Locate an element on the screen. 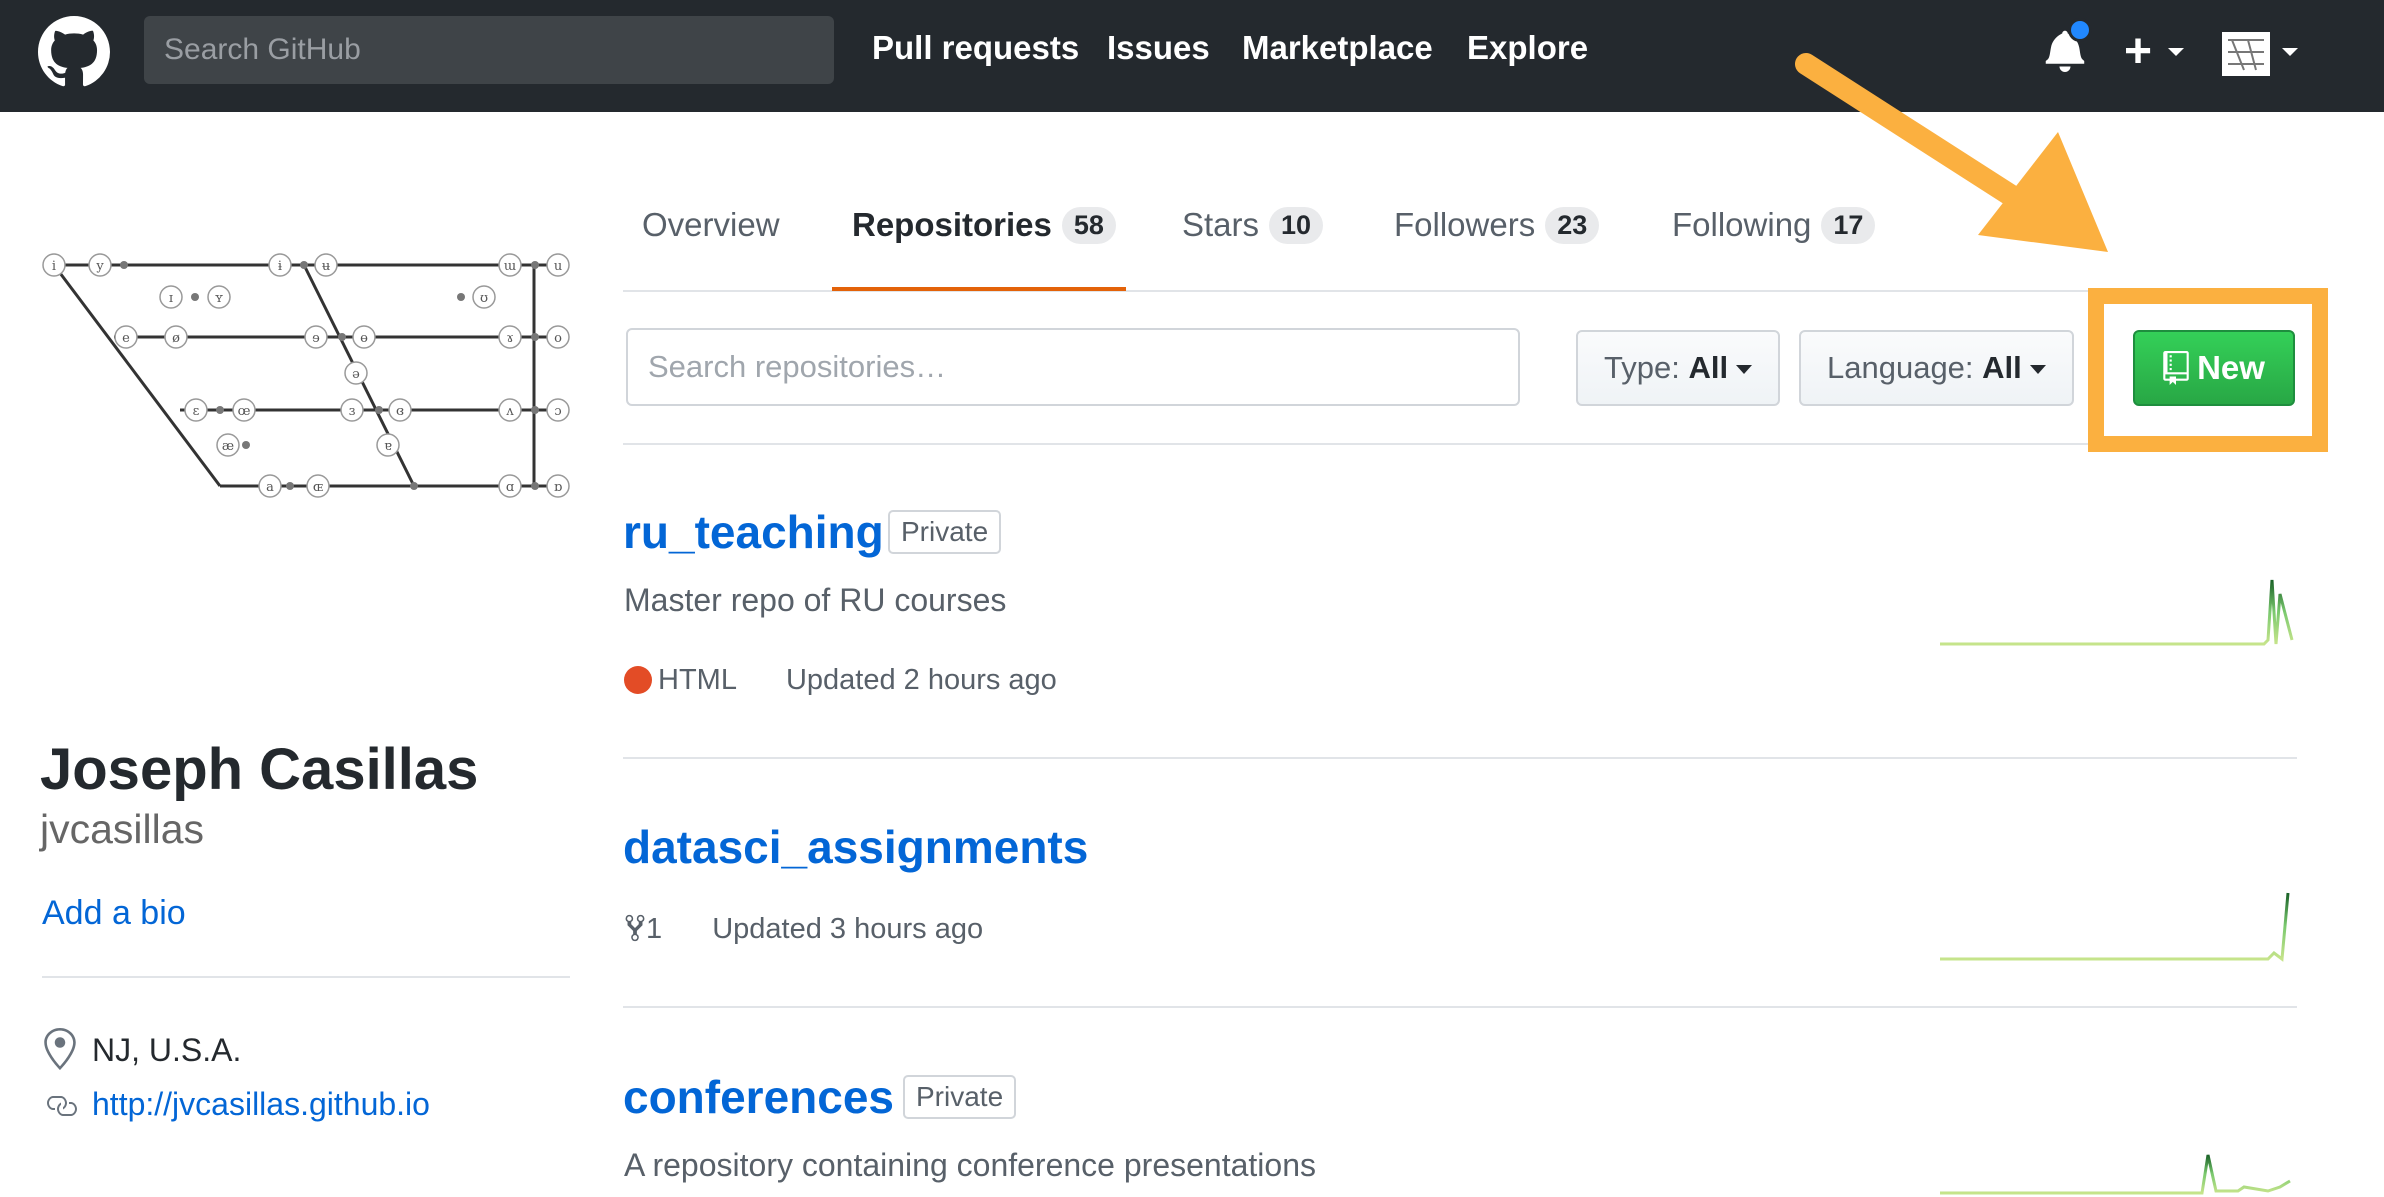  repo-updated: Updated 2 hours ago is located at coordinates (921, 680).